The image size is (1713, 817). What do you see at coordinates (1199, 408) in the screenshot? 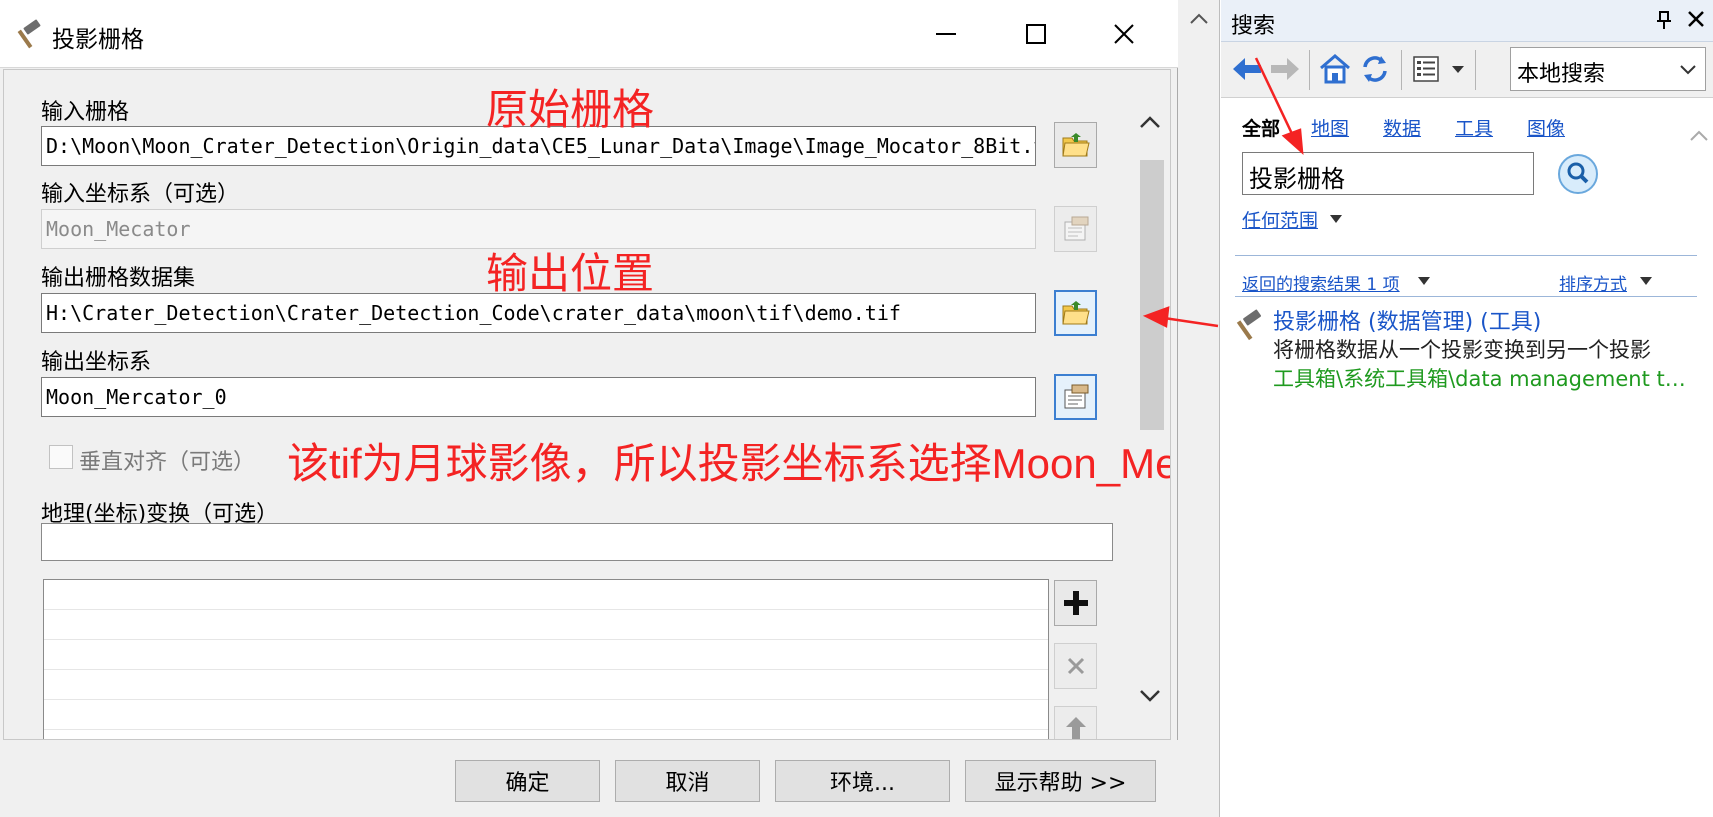
I see `splitter` at bounding box center [1199, 408].